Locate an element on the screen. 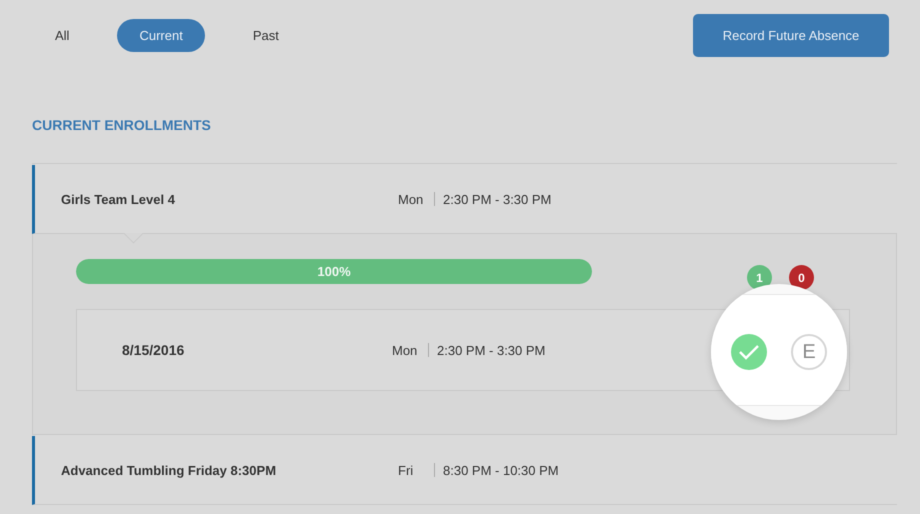 This screenshot has width=920, height=514. class-time: 8:30 PM - 10:30 PM is located at coordinates (501, 470).